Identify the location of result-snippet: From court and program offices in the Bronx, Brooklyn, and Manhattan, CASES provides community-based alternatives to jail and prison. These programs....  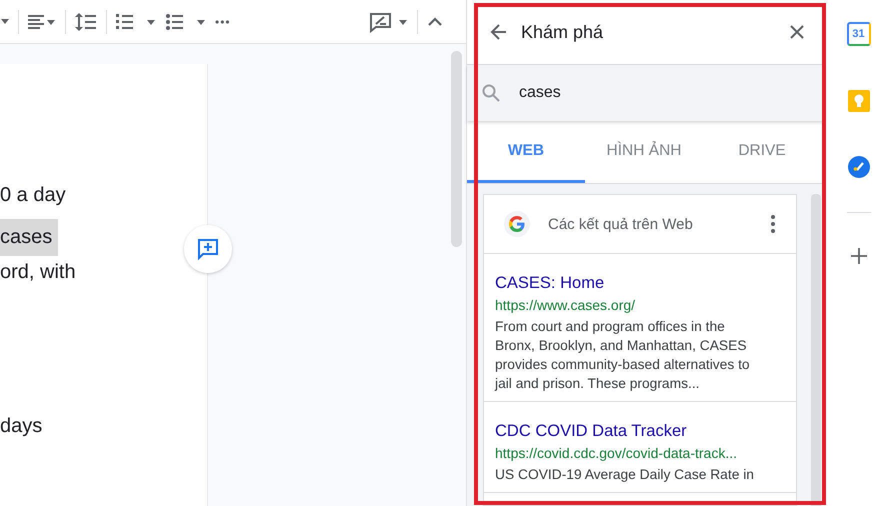
(623, 355).